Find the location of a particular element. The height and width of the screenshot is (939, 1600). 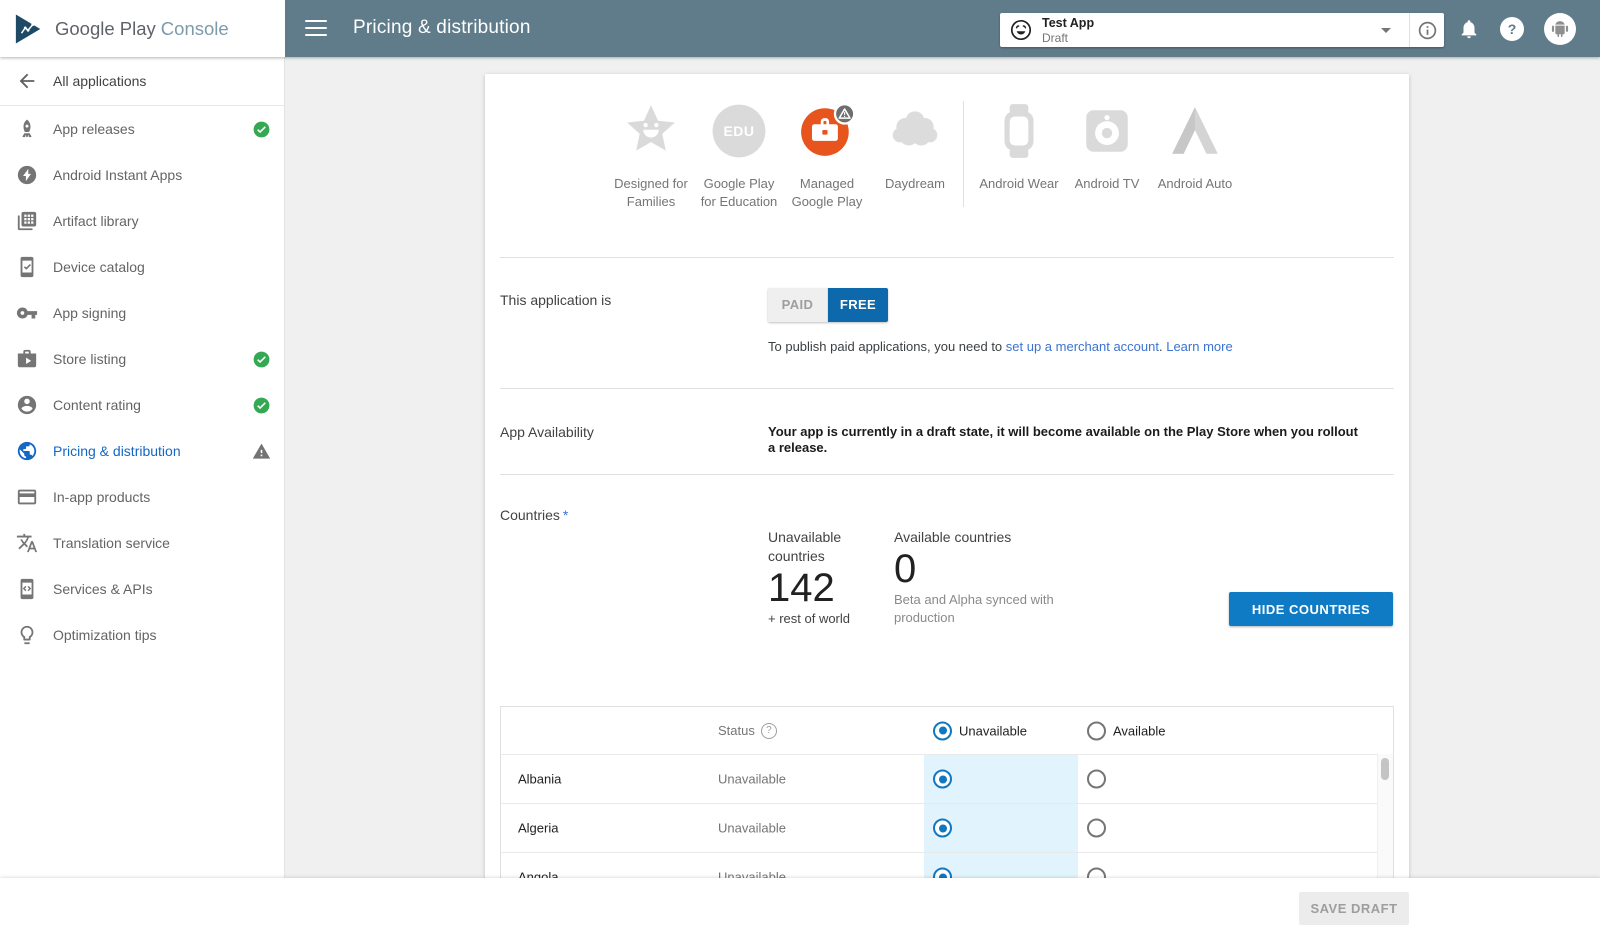

app-smiley-icon is located at coordinates (1021, 30).